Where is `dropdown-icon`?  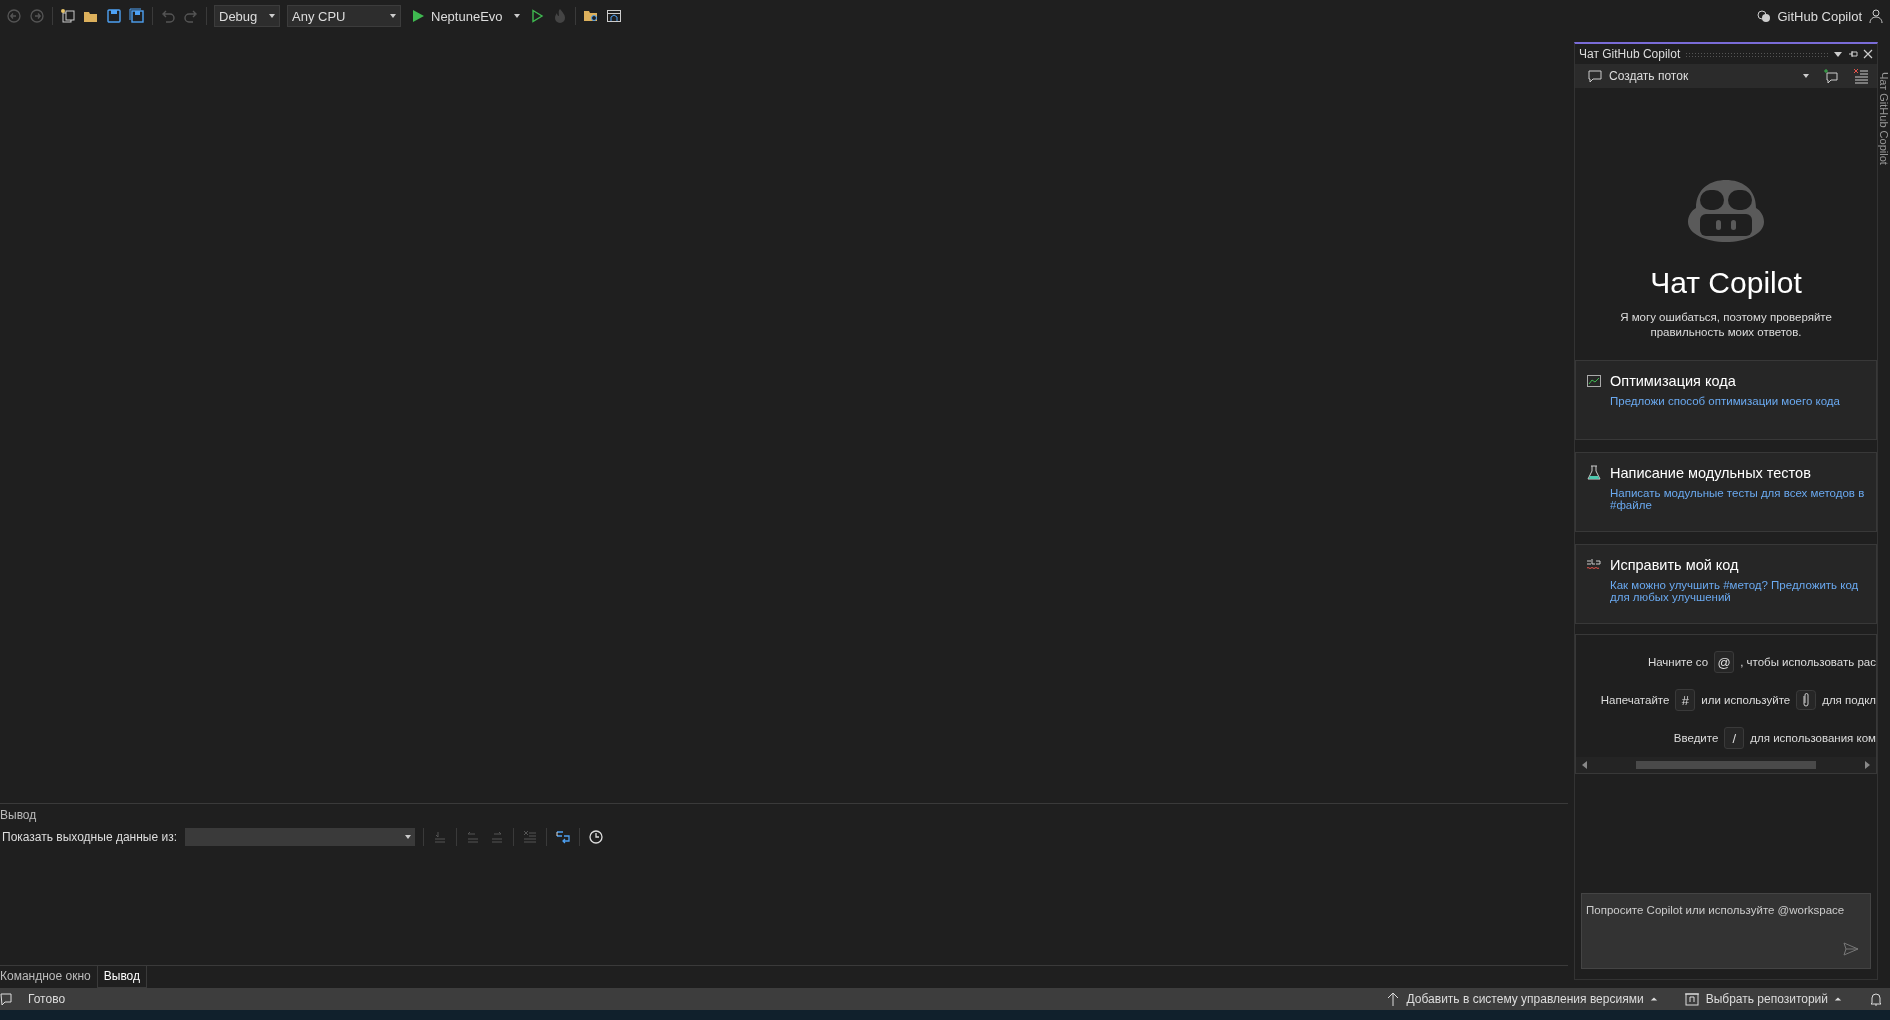 dropdown-icon is located at coordinates (1838, 54).